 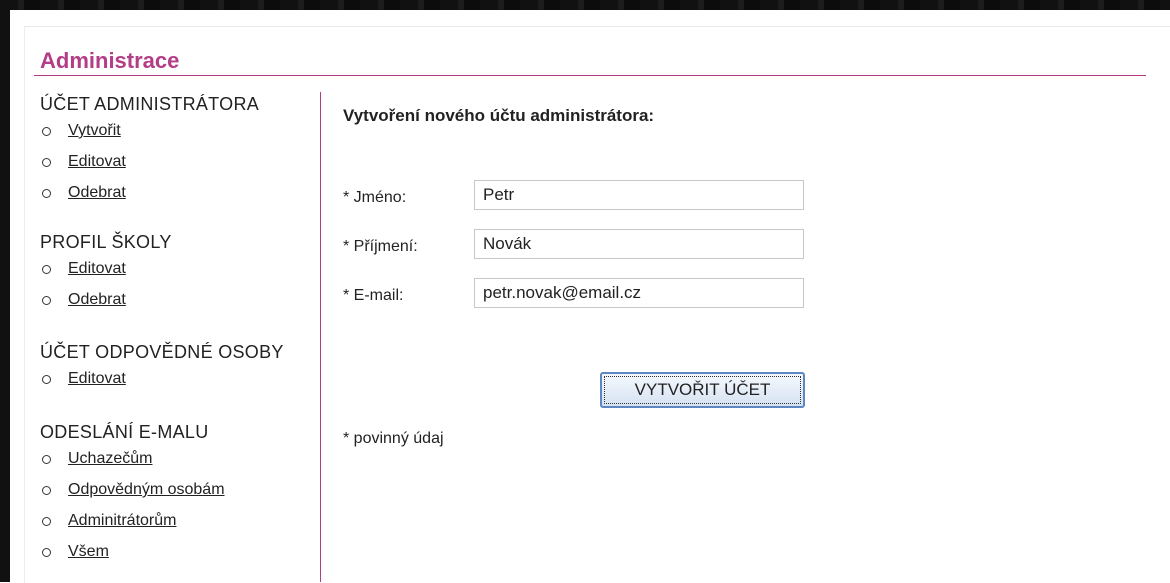 What do you see at coordinates (585, 5) in the screenshot?
I see `window-top-border` at bounding box center [585, 5].